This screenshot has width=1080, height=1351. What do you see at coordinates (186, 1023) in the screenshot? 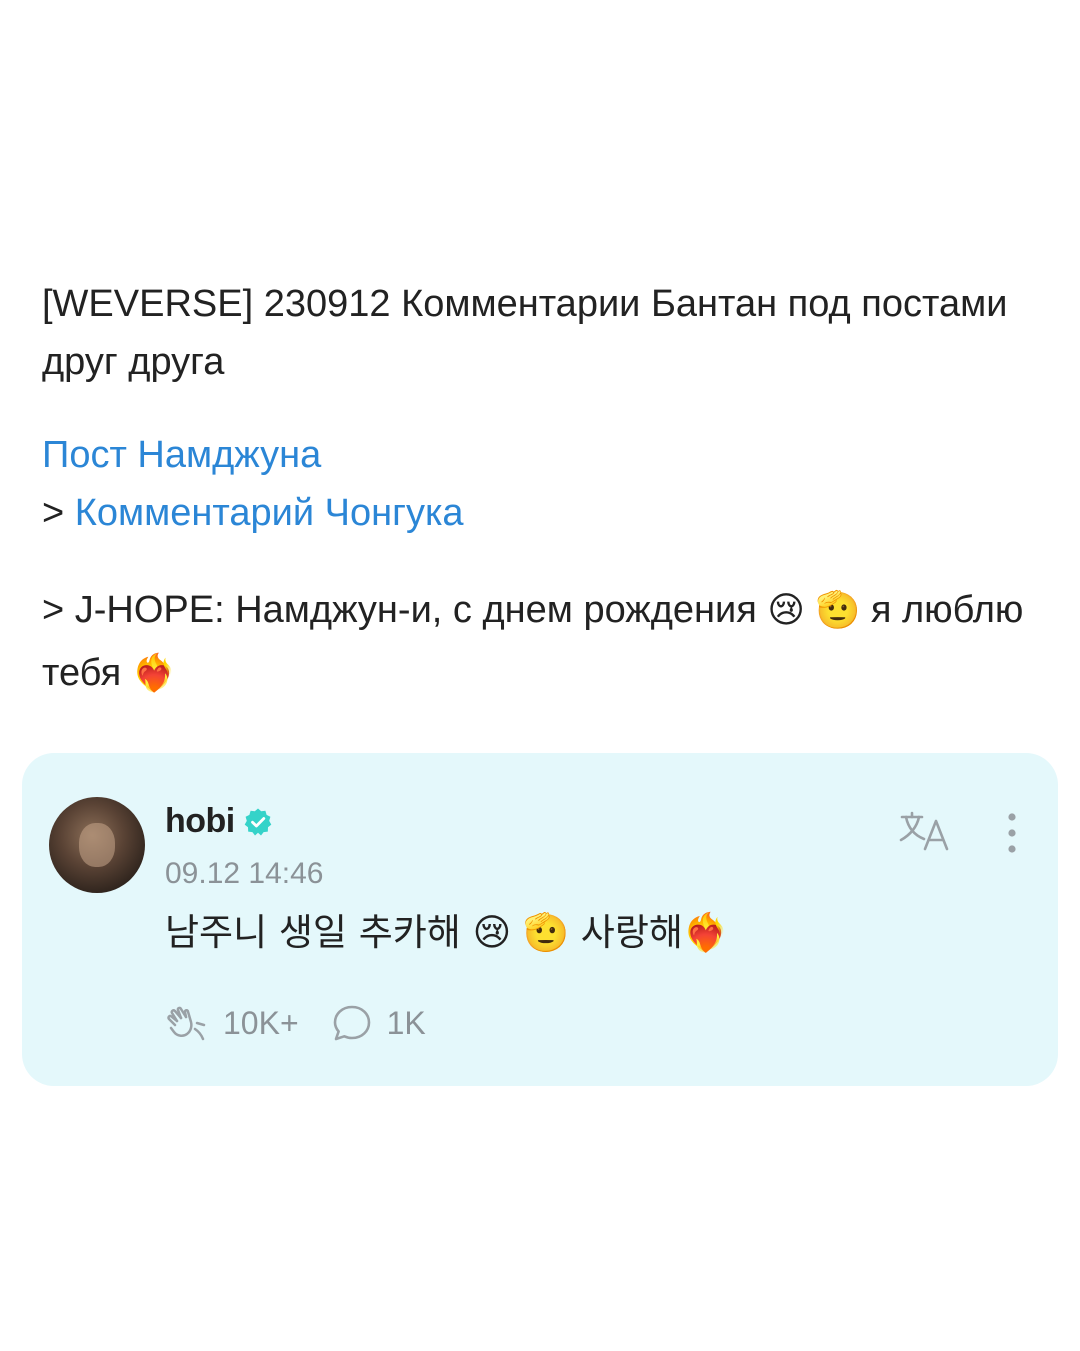
I see `cheer-hand-icon` at bounding box center [186, 1023].